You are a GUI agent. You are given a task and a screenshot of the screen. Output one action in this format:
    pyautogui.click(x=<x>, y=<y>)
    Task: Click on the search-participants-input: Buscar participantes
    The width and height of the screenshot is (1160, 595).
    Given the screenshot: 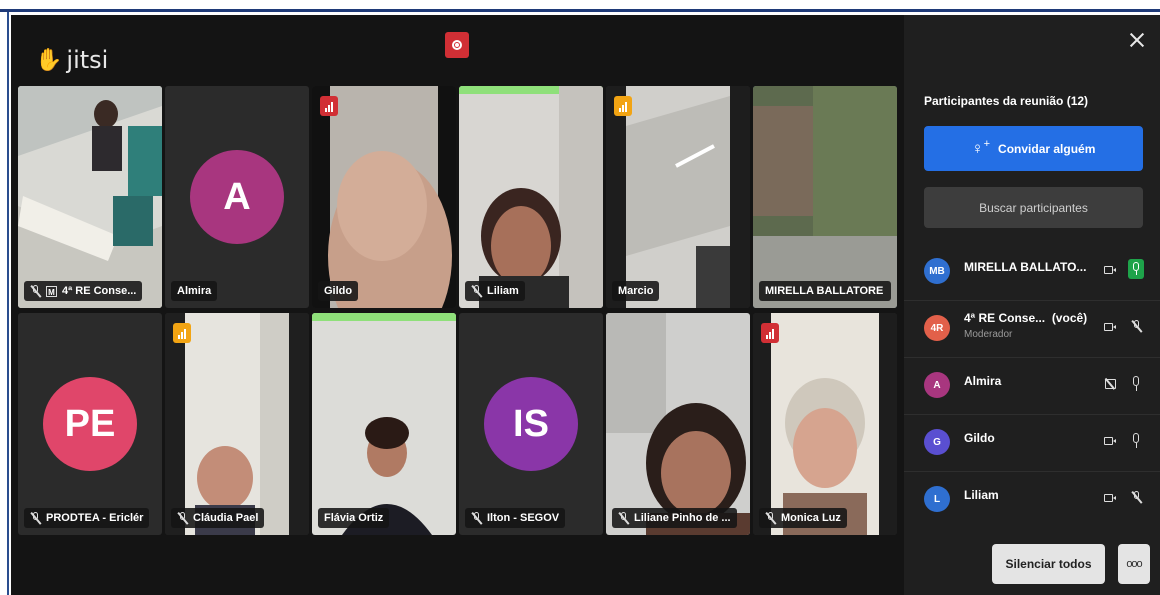 What is the action you would take?
    pyautogui.click(x=1033, y=207)
    